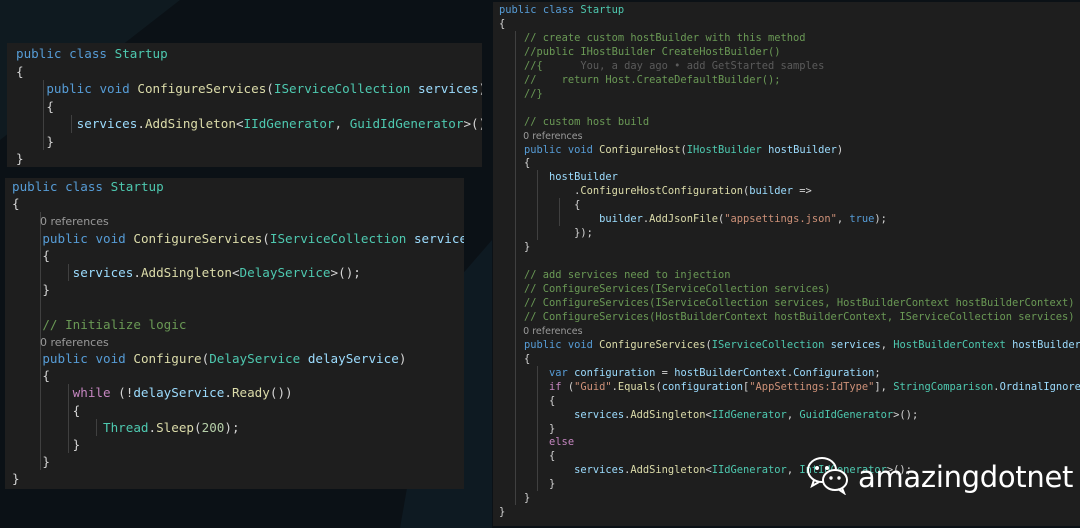  Describe the element at coordinates (562, 442) in the screenshot. I see `code-token: else` at that location.